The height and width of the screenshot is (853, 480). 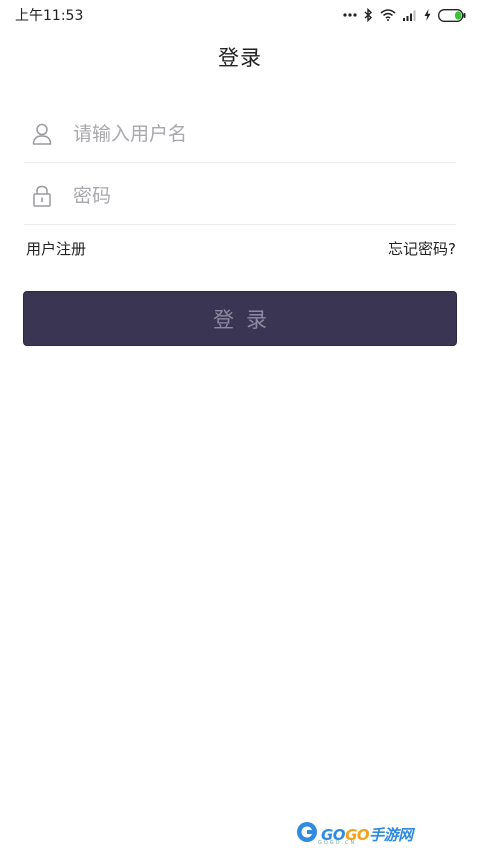 I want to click on user-icon, so click(x=42, y=134).